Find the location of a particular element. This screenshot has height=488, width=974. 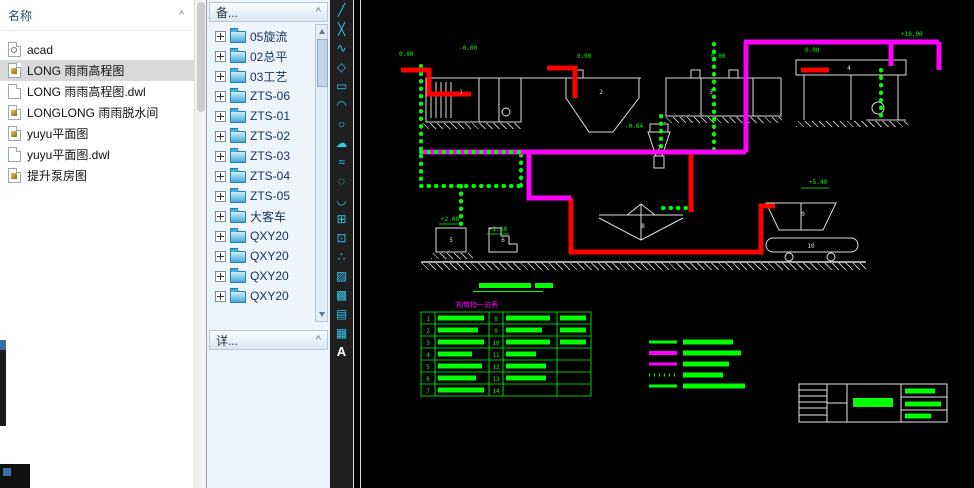

palette-top-header: 备... ^ is located at coordinates (268, 12).